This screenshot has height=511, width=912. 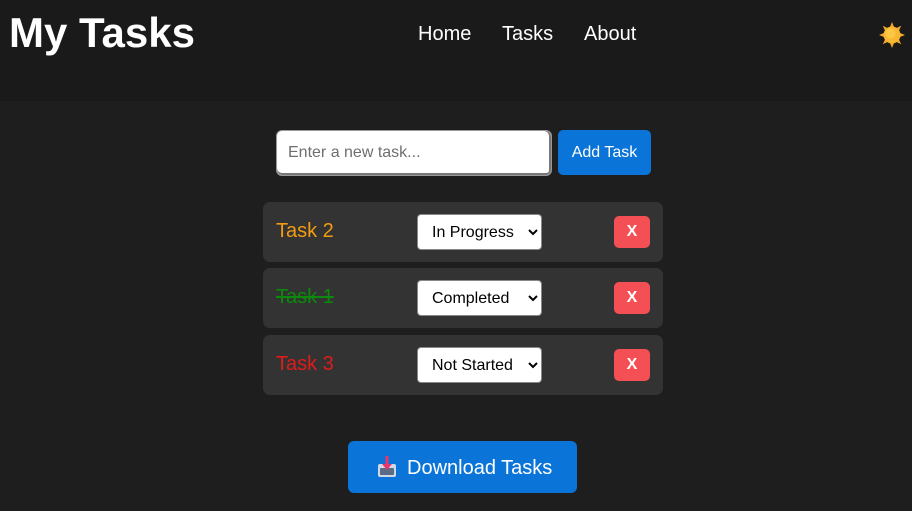 What do you see at coordinates (480, 468) in the screenshot?
I see `download-label: Download Tasks` at bounding box center [480, 468].